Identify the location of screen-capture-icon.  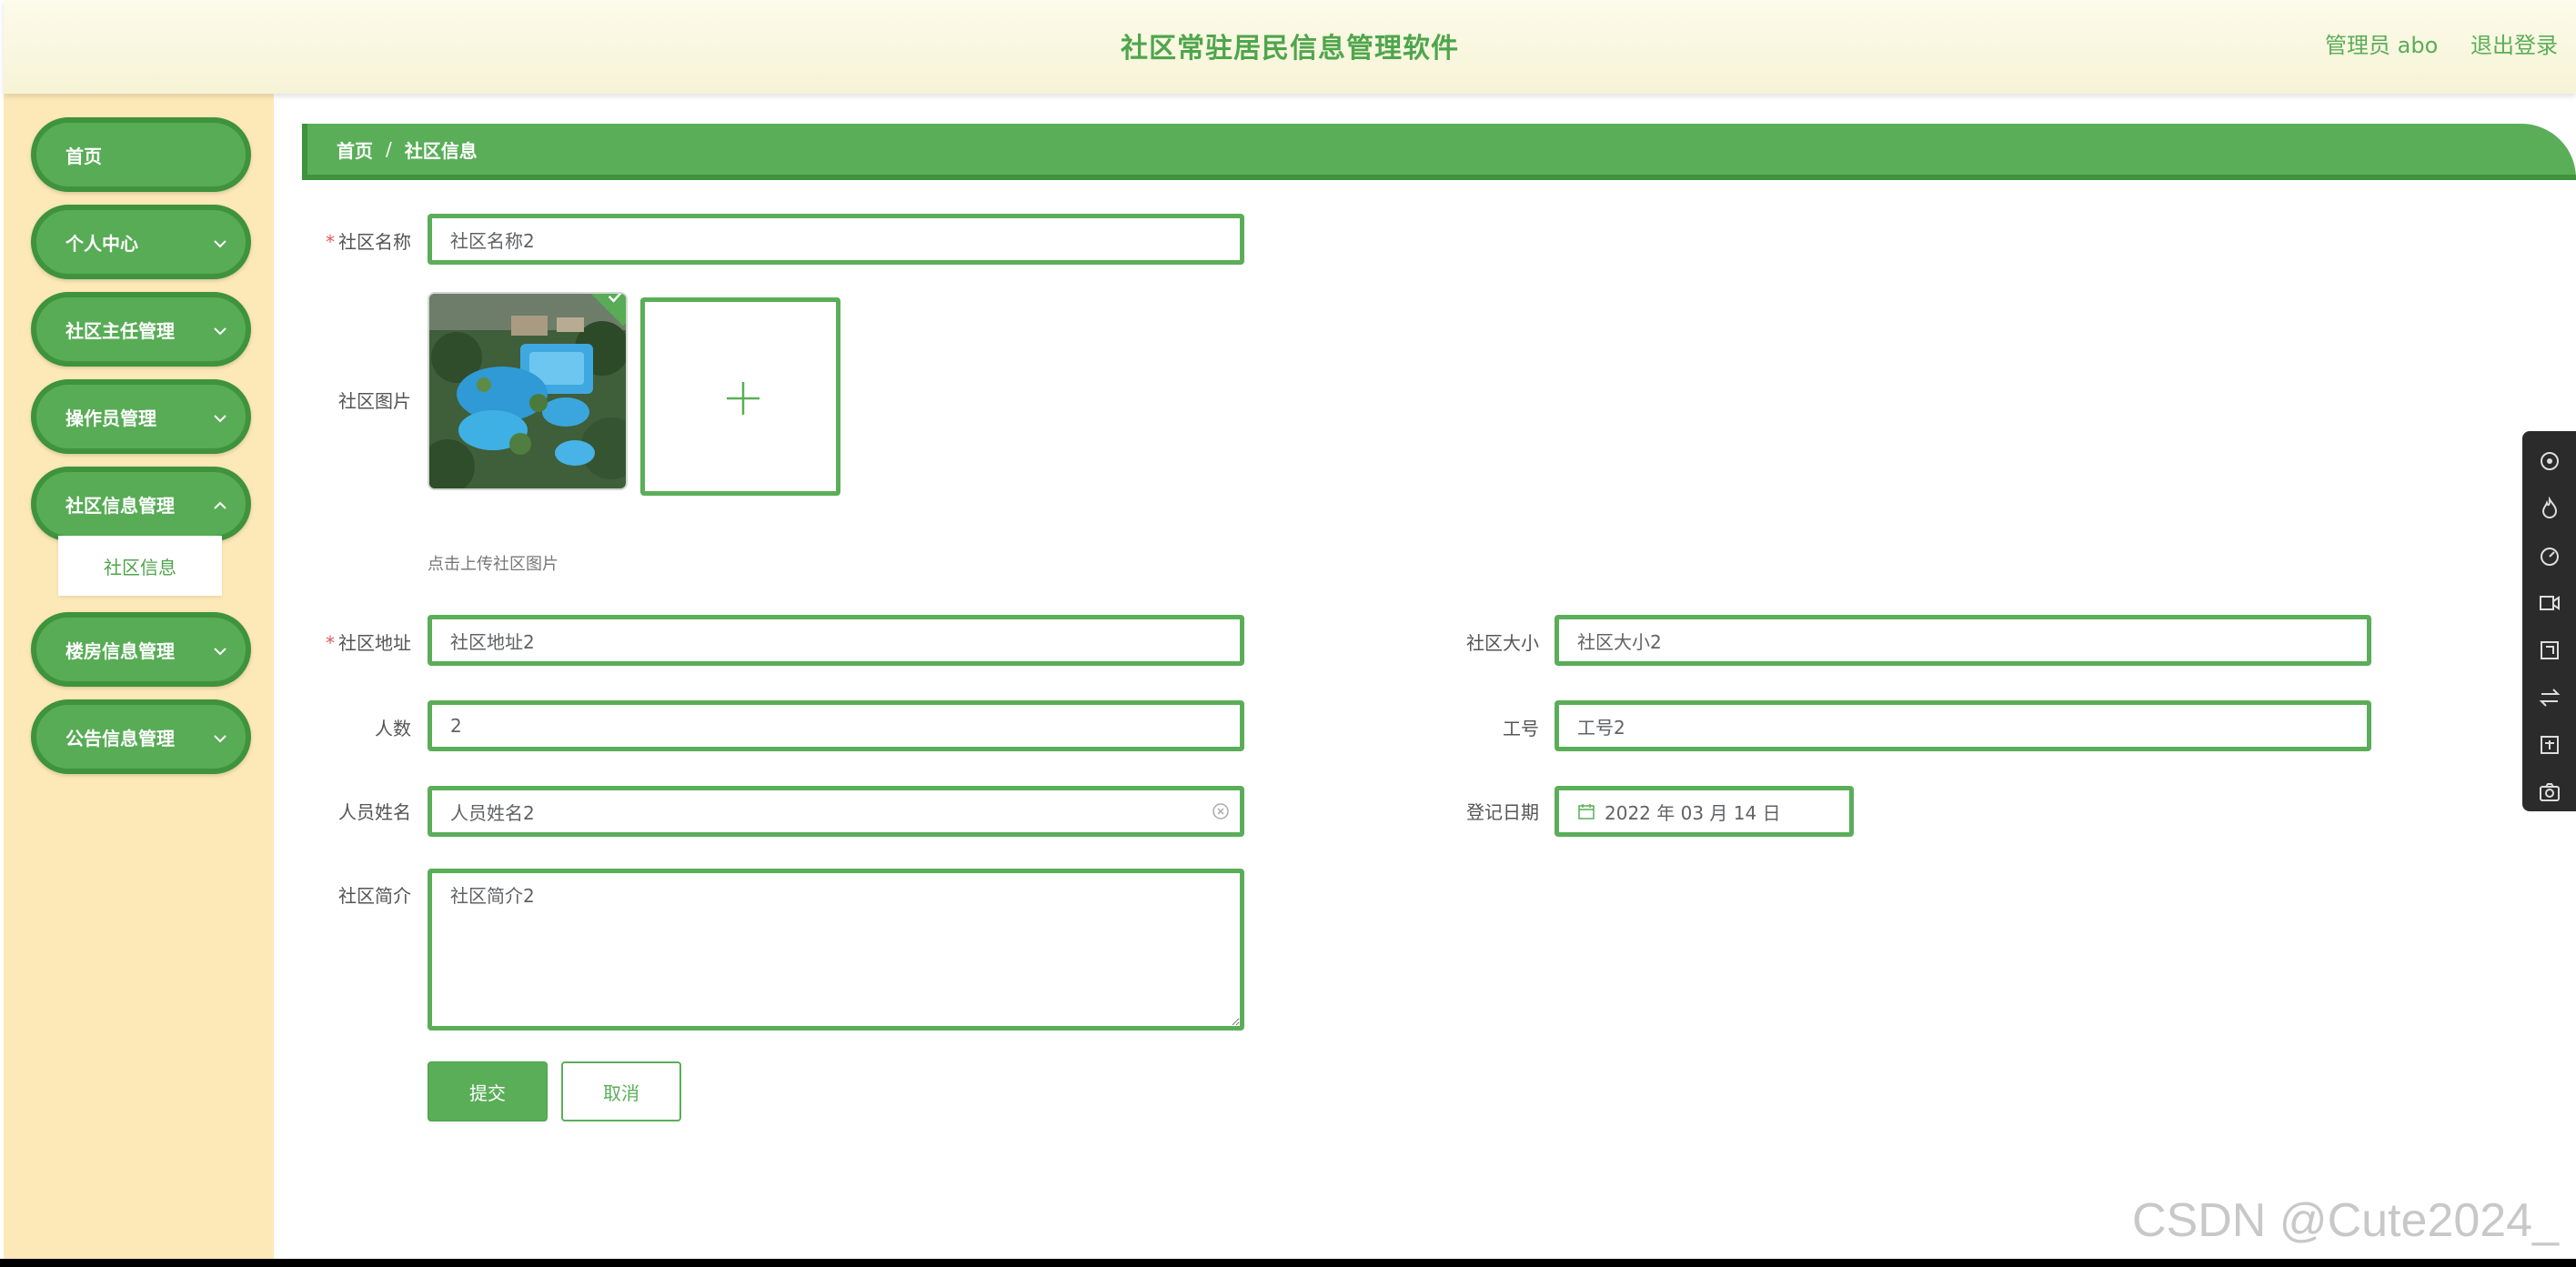
(2549, 650).